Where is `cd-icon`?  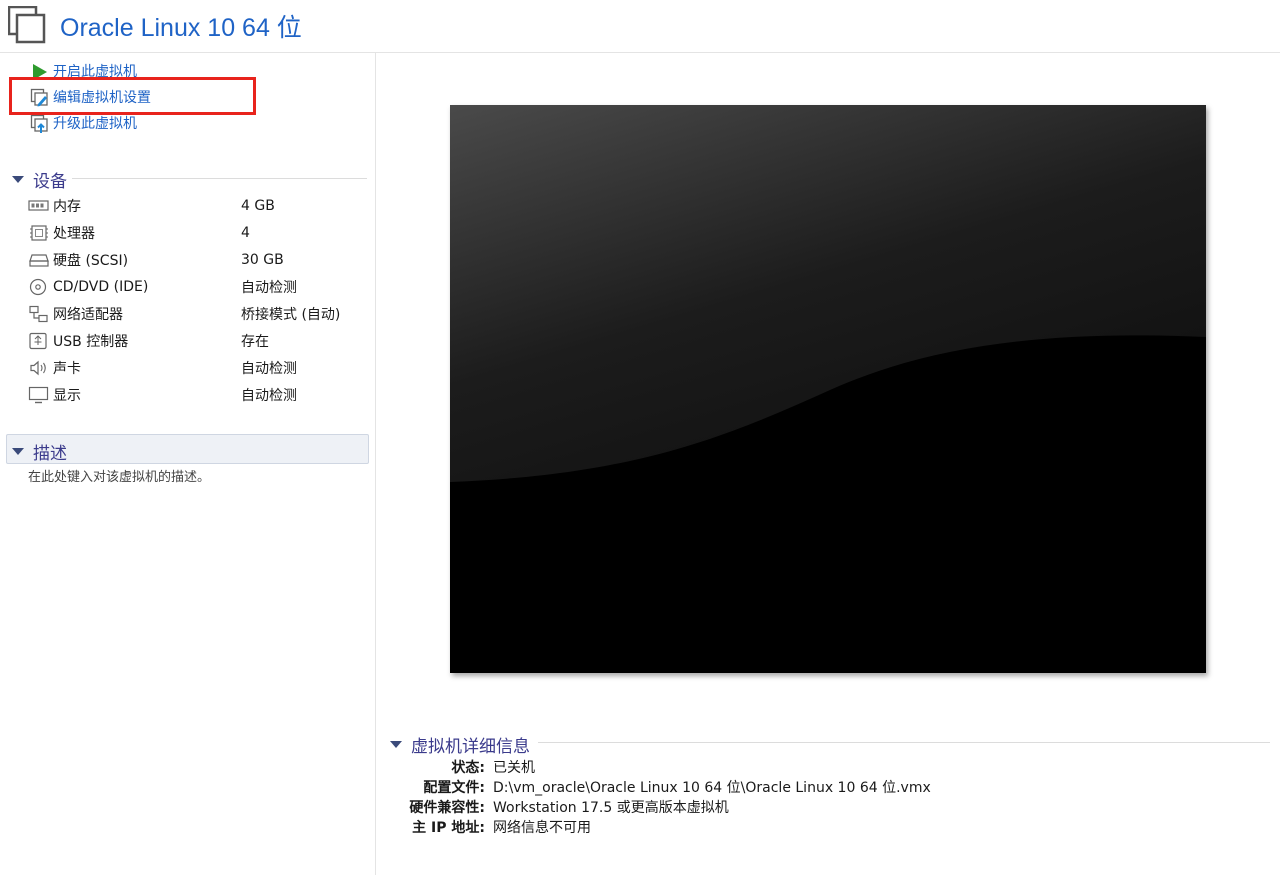
cd-icon is located at coordinates (39, 287).